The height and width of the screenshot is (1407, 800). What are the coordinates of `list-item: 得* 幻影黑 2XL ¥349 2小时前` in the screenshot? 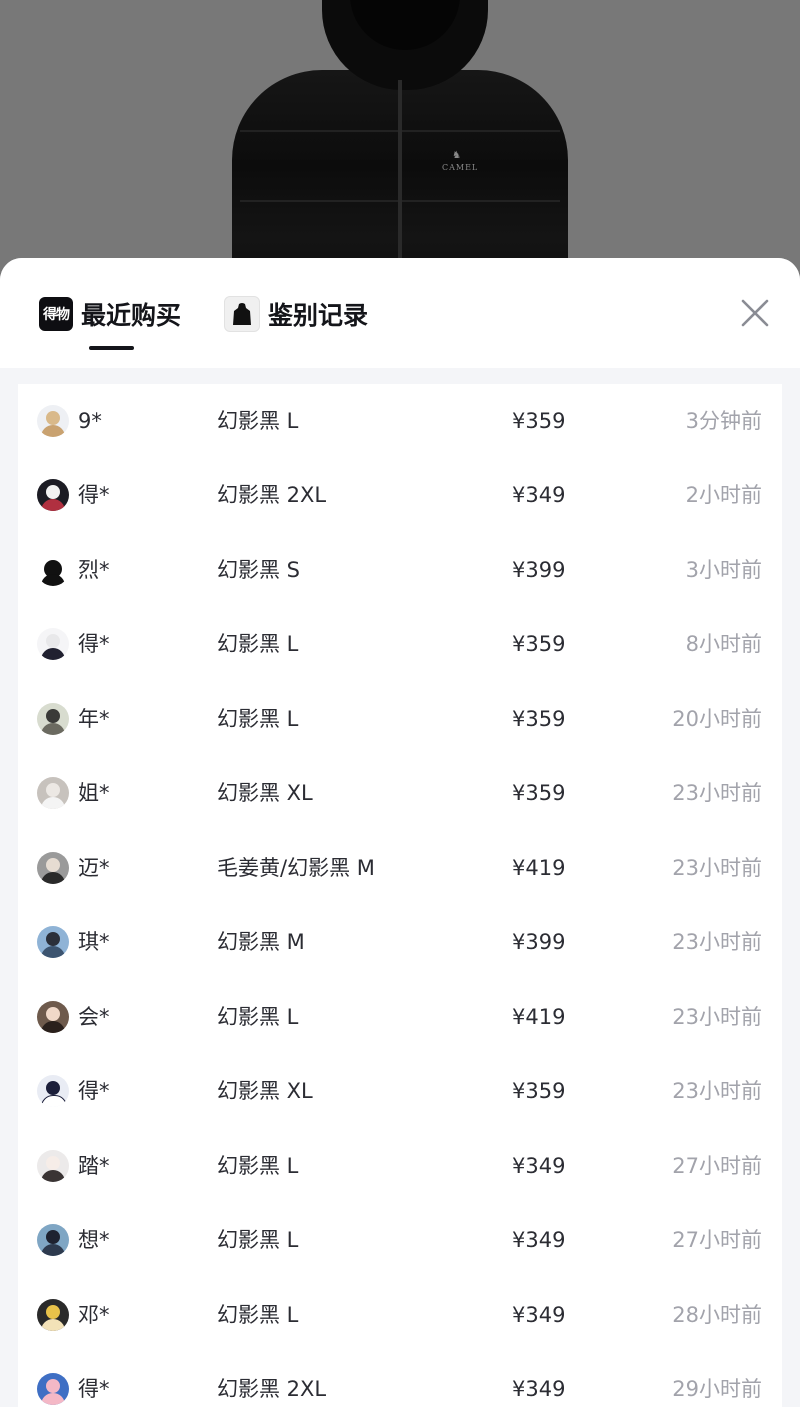 It's located at (400, 495).